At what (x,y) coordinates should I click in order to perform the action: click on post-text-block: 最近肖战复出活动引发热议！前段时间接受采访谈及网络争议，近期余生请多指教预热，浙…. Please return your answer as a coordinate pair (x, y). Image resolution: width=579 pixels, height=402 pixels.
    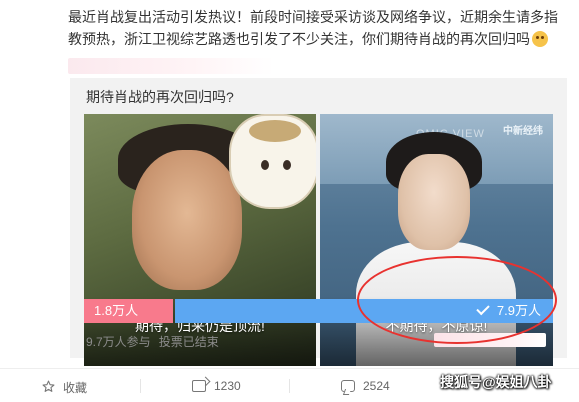
    Looking at the image, I should click on (318, 28).